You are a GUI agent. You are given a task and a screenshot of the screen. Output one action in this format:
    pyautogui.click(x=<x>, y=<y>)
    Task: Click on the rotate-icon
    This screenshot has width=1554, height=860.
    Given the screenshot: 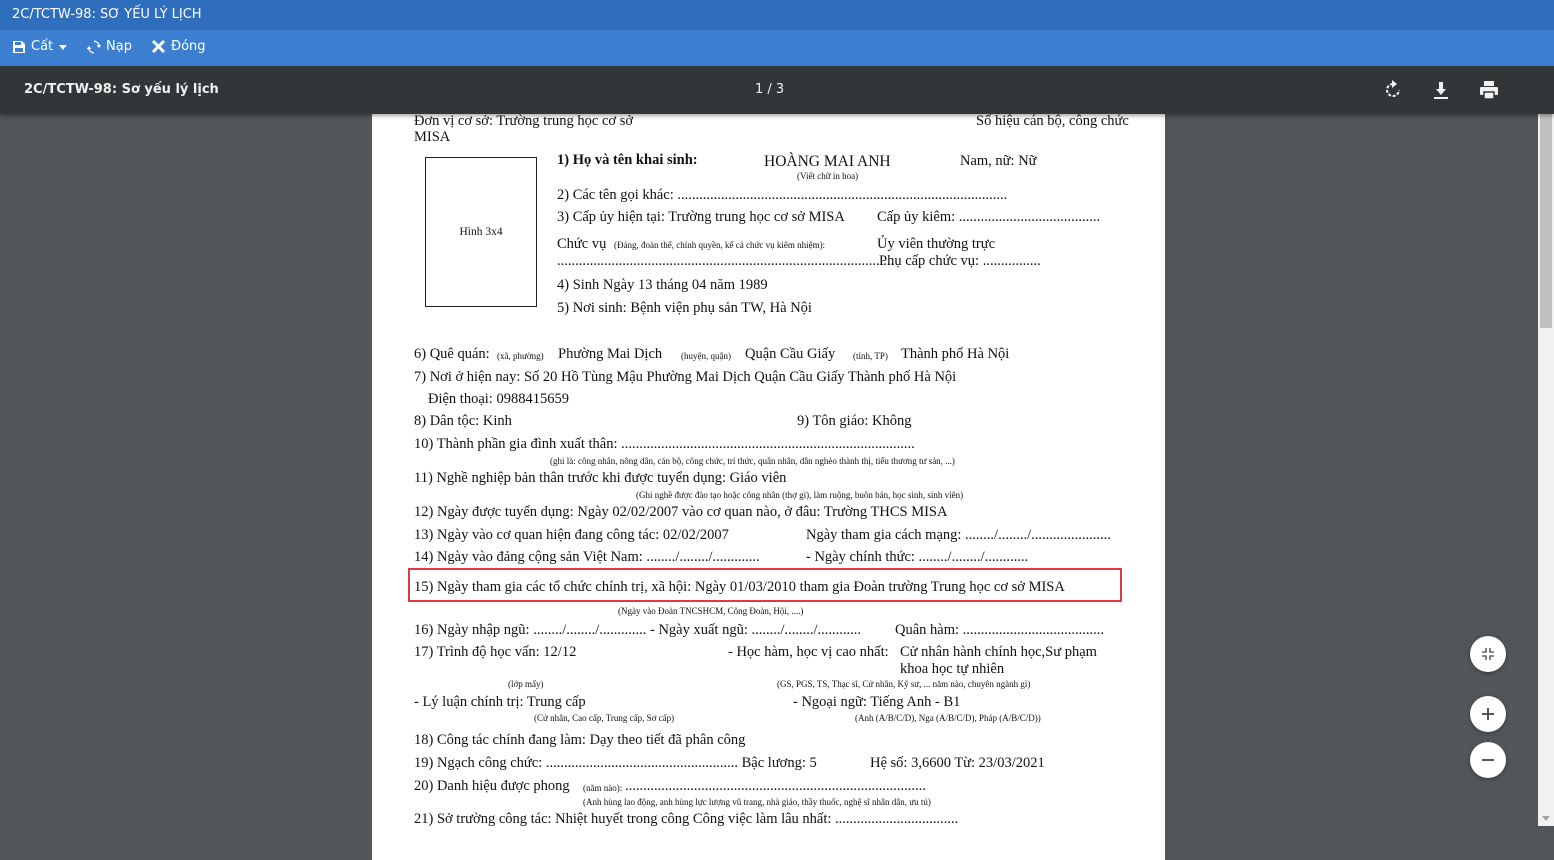 What is the action you would take?
    pyautogui.click(x=1393, y=88)
    